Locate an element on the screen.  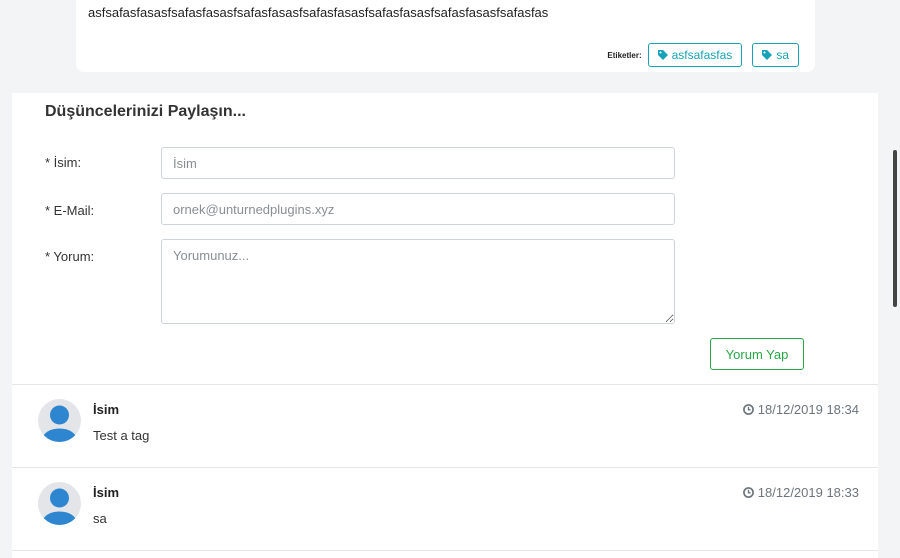
tags-label: Etiketler: is located at coordinates (624, 55).